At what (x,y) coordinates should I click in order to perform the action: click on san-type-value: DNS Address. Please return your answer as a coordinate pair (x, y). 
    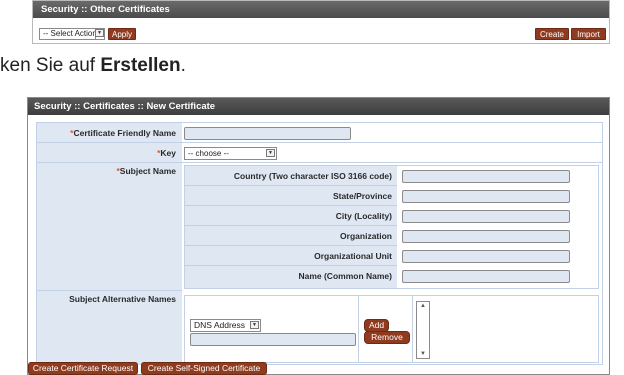
    Looking at the image, I should click on (220, 325).